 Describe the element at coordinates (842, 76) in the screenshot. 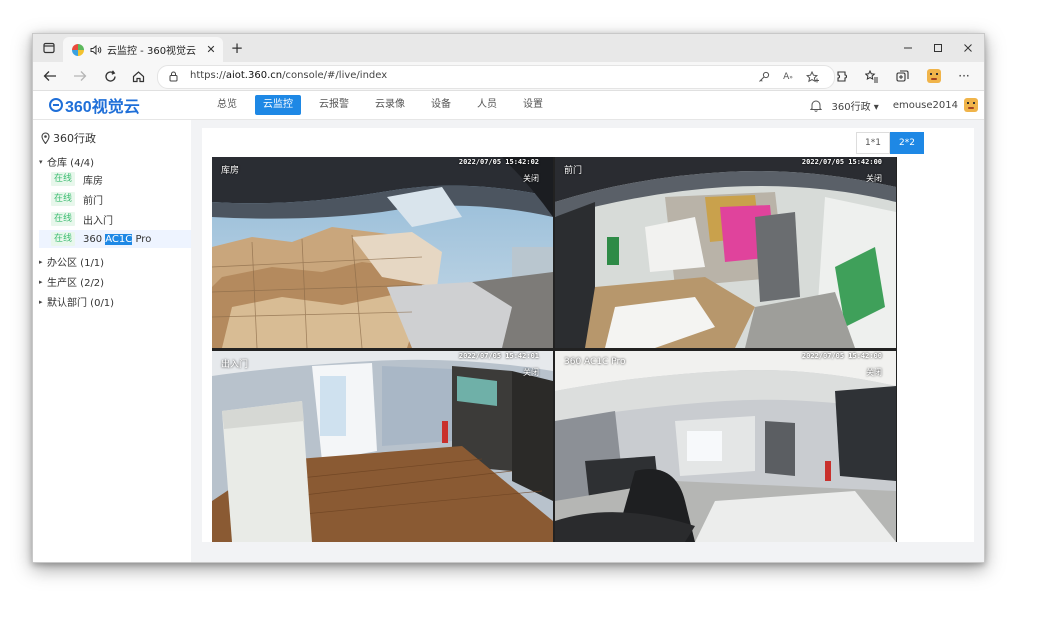

I see `extension-icon` at that location.